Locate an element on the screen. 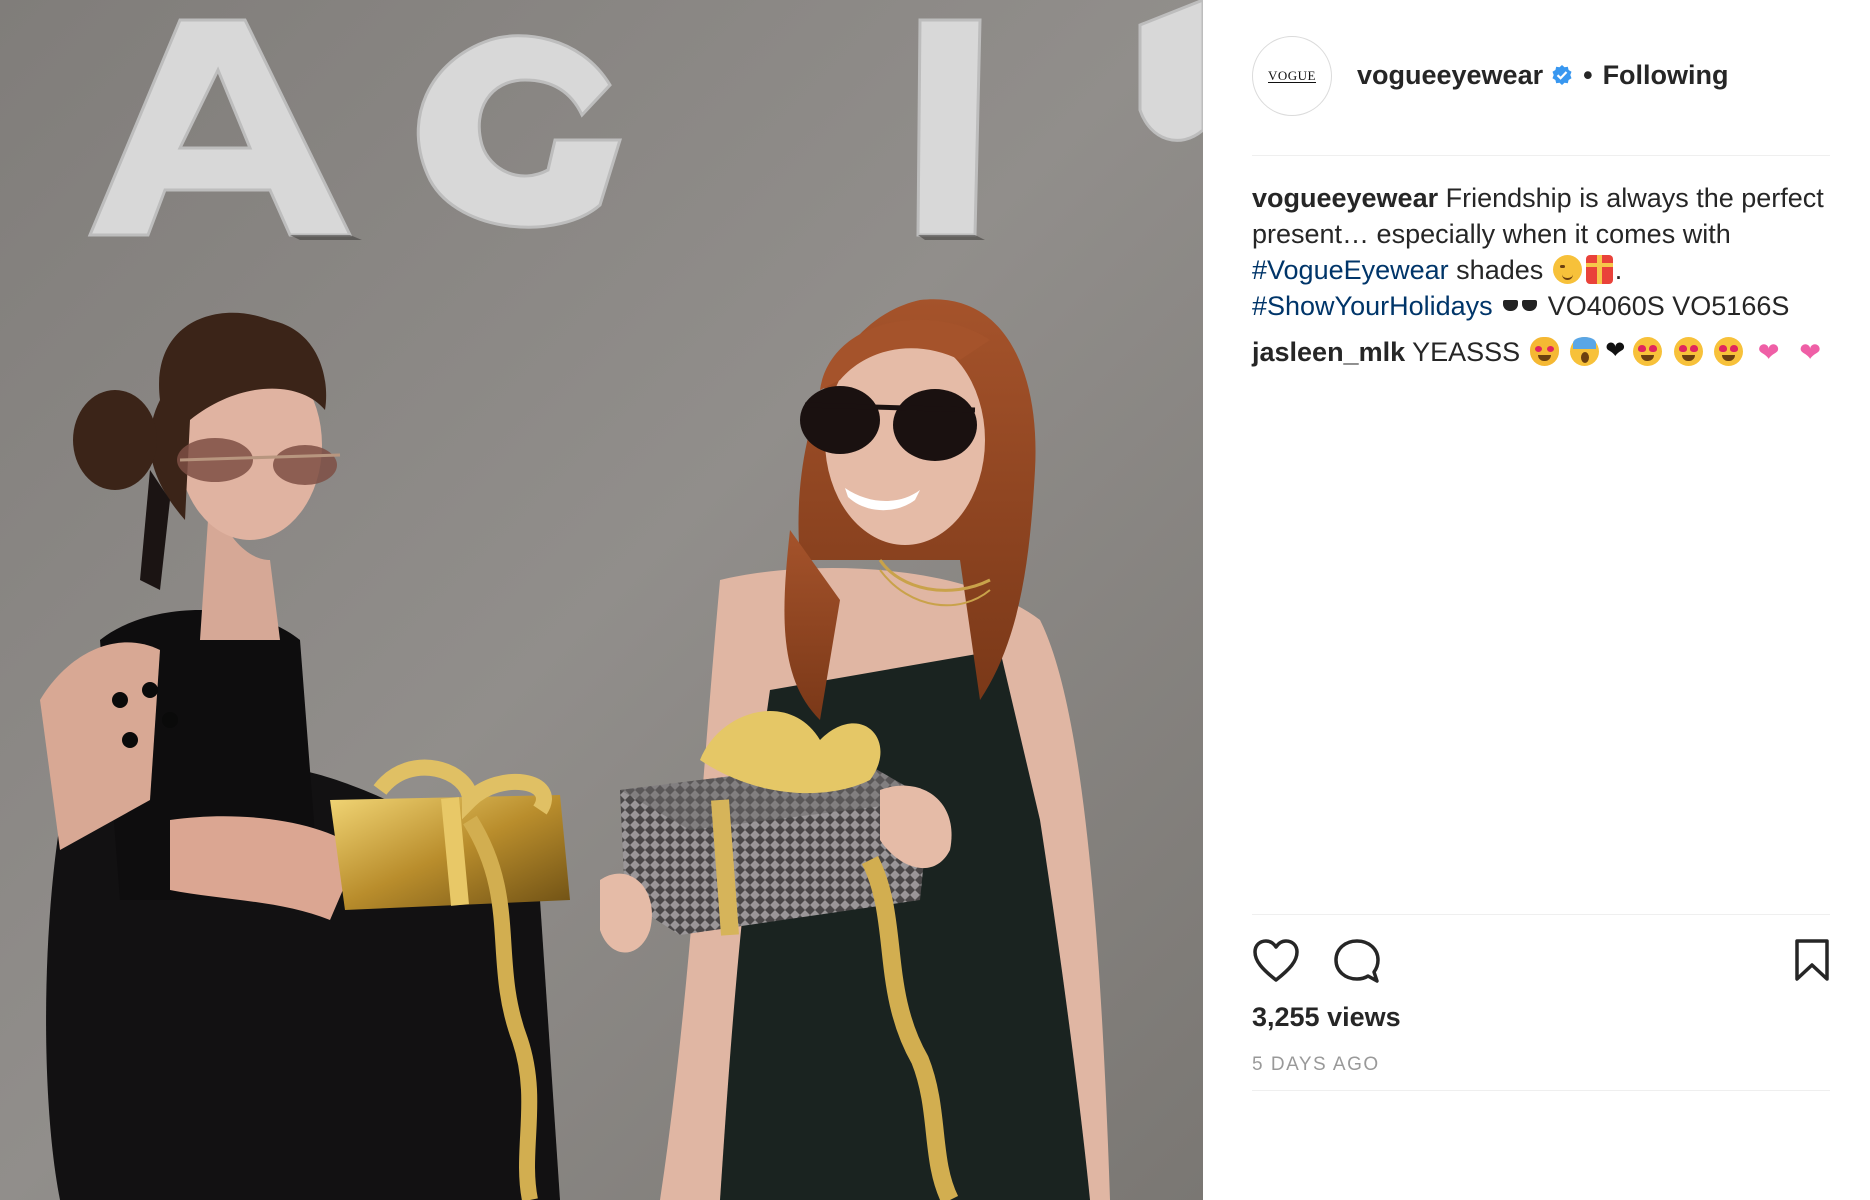  view-count: 3,255 views is located at coordinates (1326, 1017).